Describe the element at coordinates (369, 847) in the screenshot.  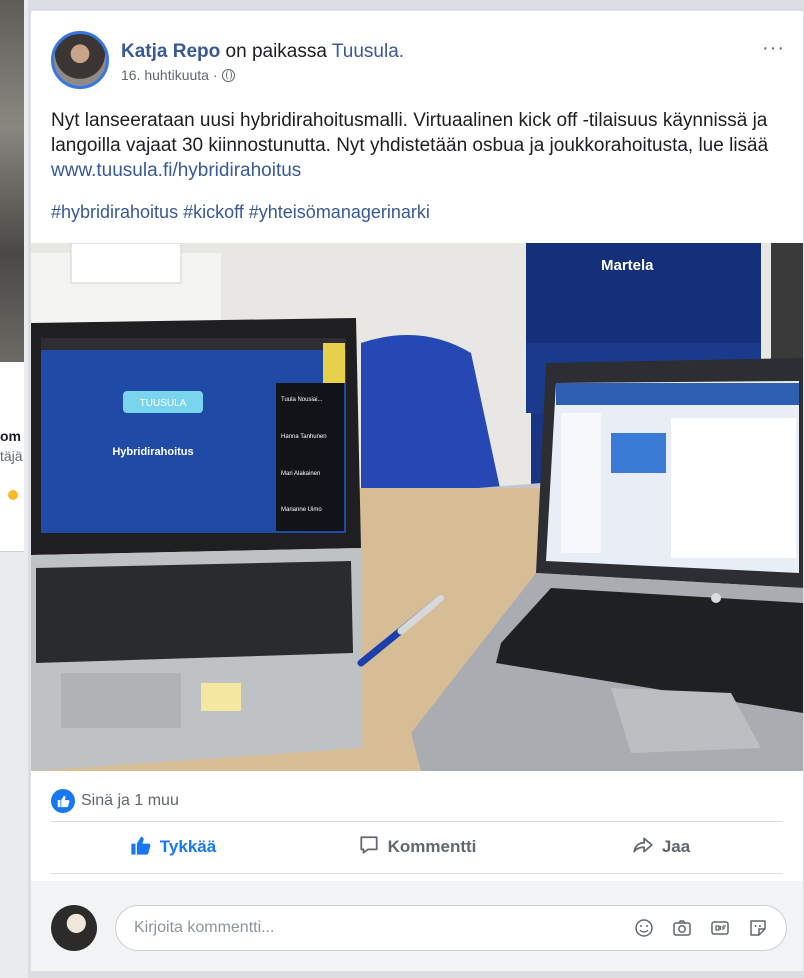
I see `speech-bubble-icon` at that location.